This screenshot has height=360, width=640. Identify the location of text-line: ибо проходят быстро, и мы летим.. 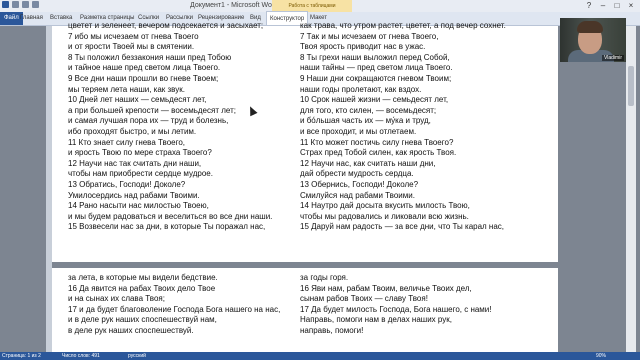
(132, 131).